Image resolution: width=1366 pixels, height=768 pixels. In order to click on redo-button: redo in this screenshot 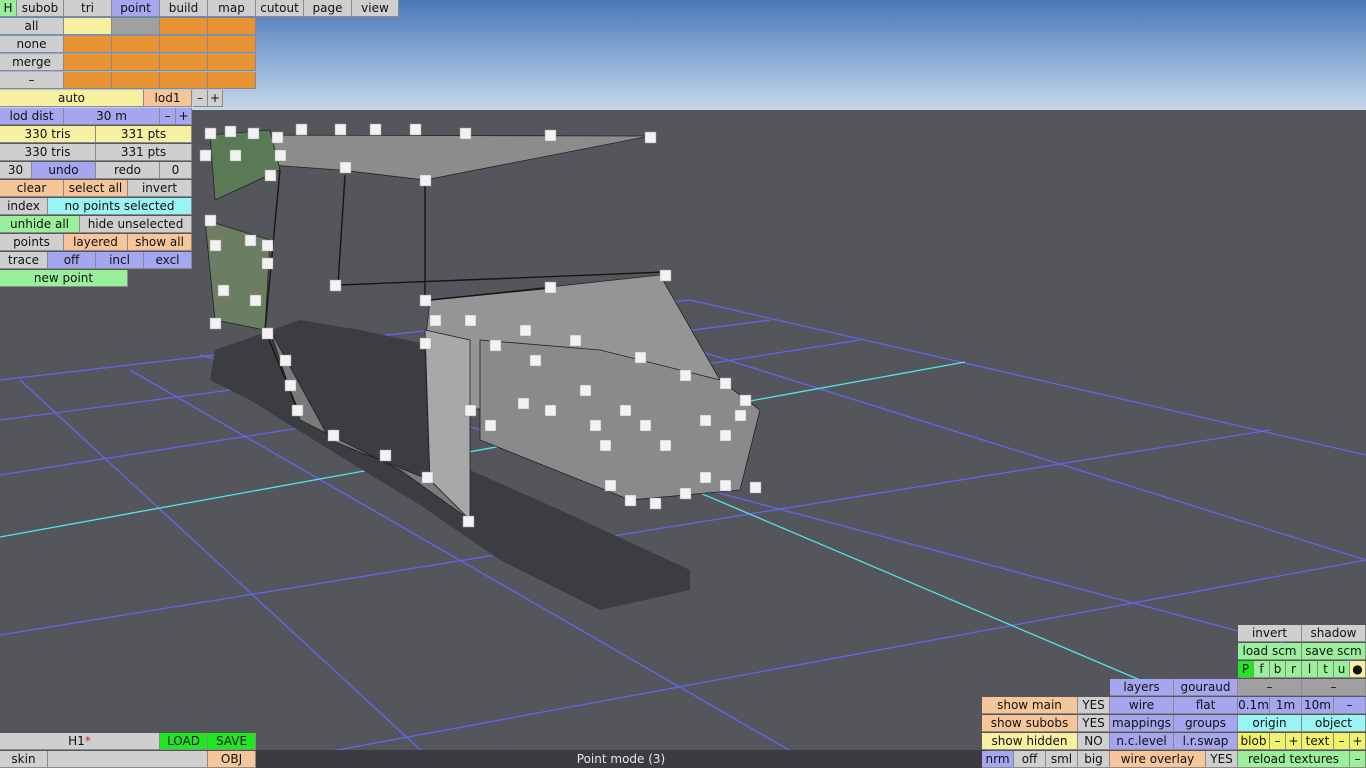, I will do `click(128, 170)`.